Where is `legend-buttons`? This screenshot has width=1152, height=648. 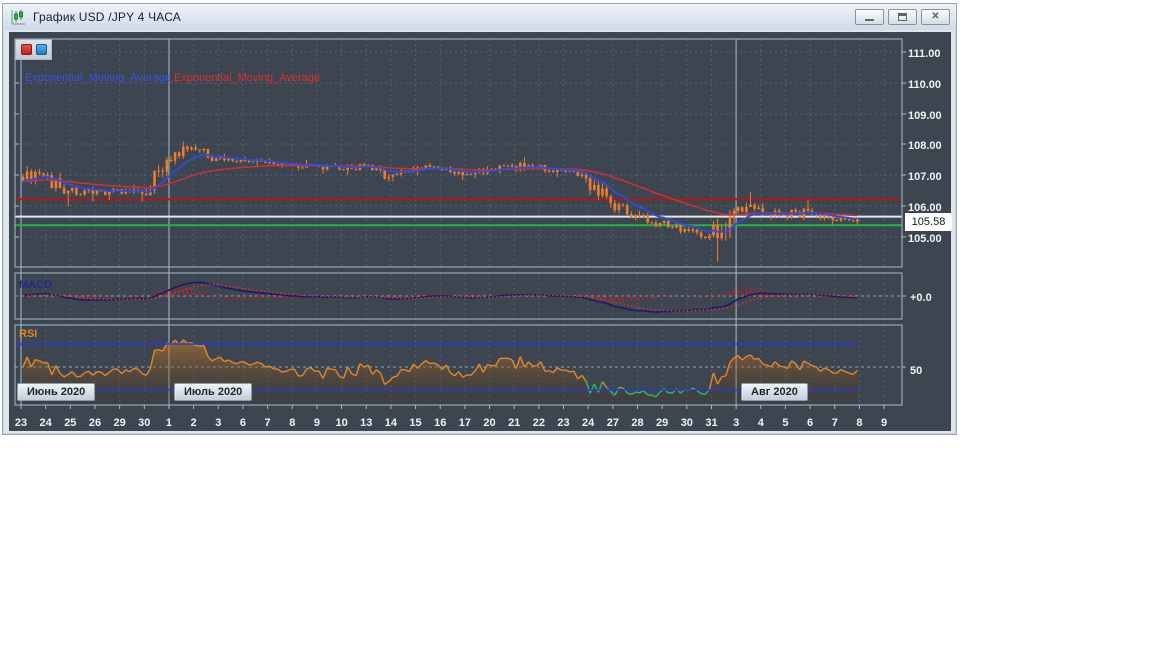 legend-buttons is located at coordinates (33, 49).